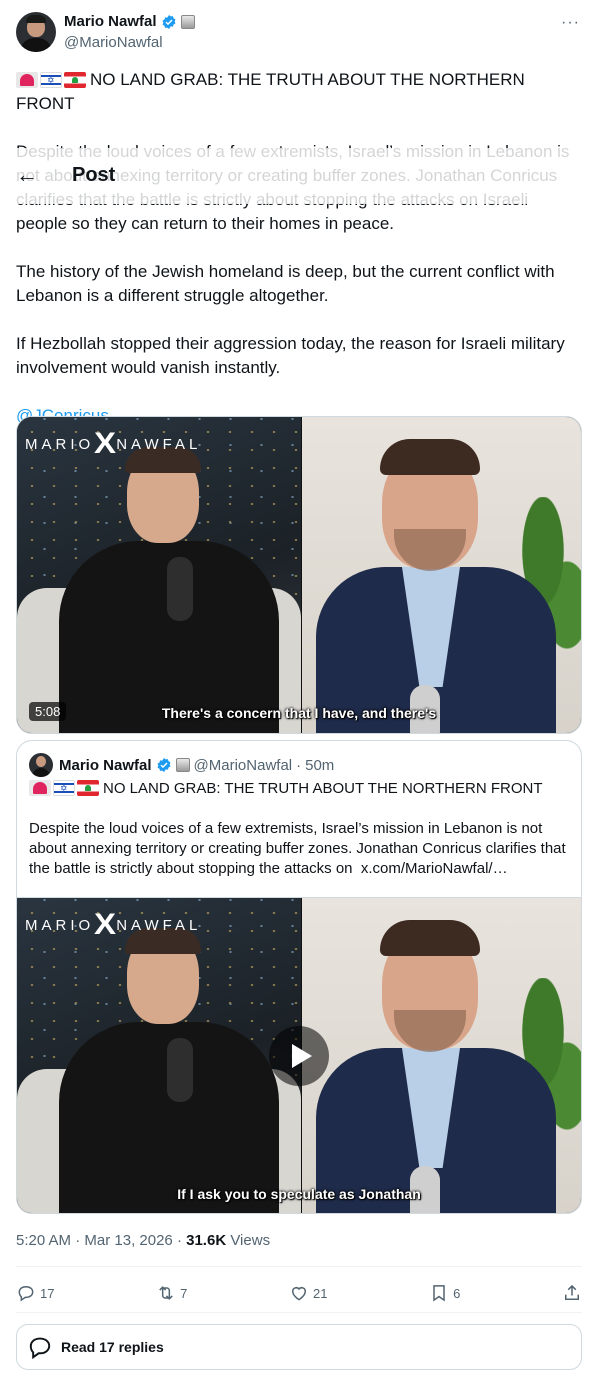 This screenshot has width=598, height=1378. I want to click on page-title: Post, so click(94, 175).